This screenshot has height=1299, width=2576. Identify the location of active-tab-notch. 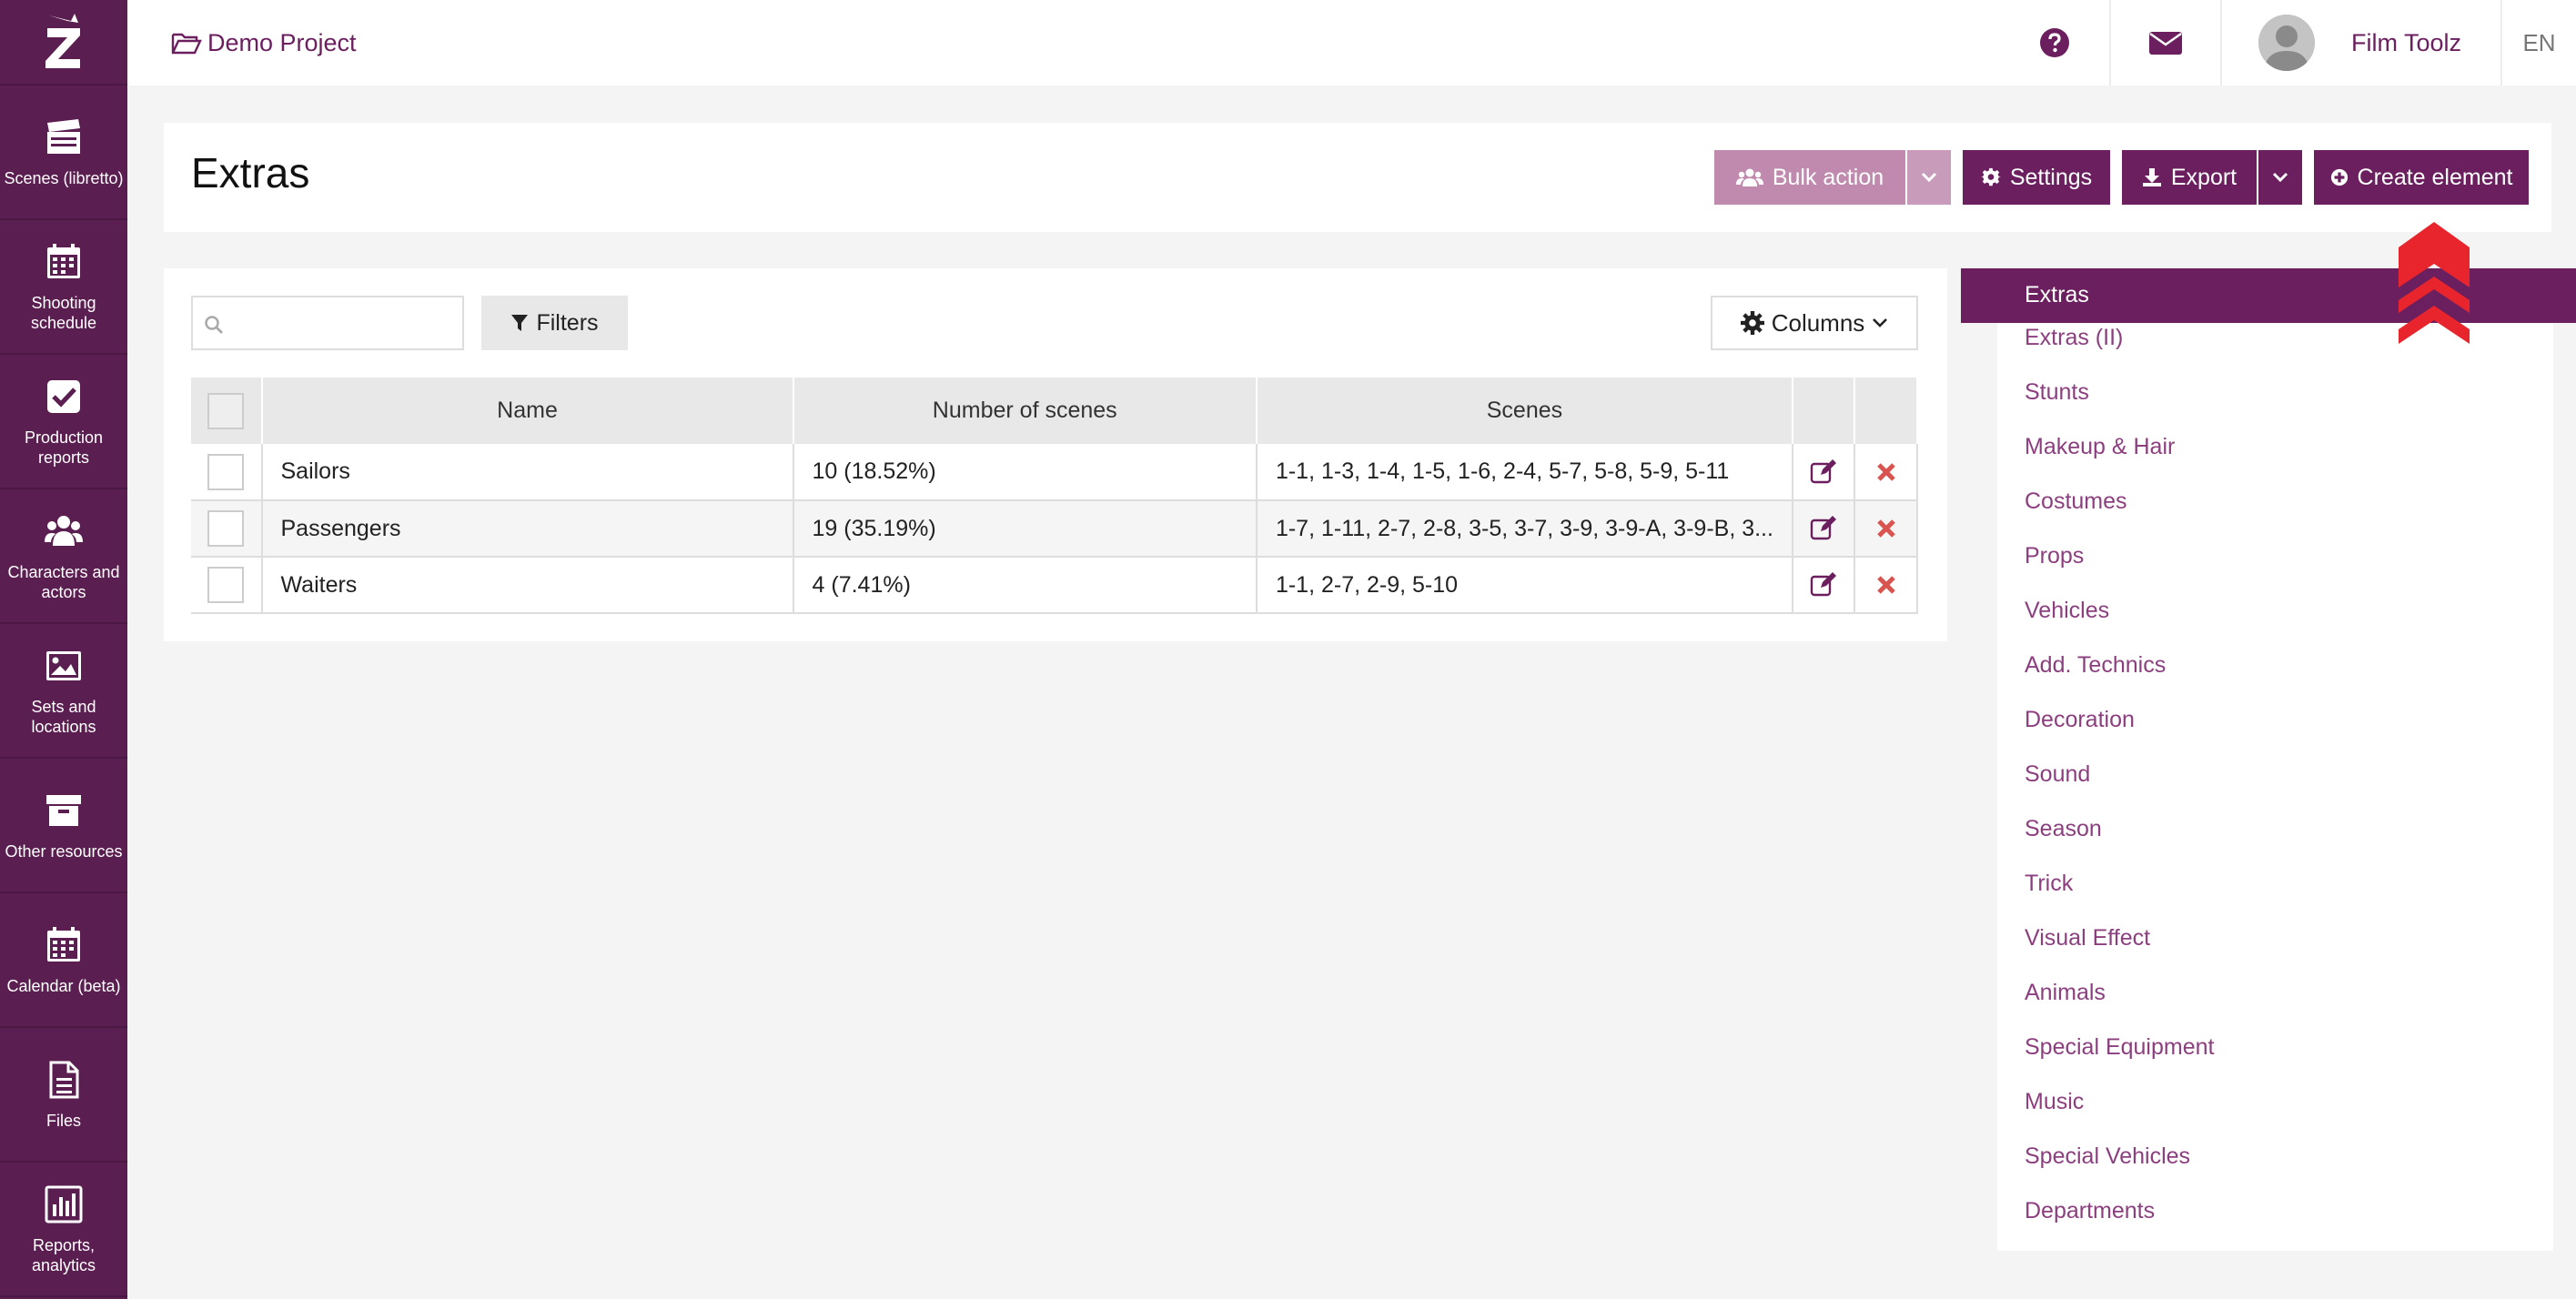
(1974, 295).